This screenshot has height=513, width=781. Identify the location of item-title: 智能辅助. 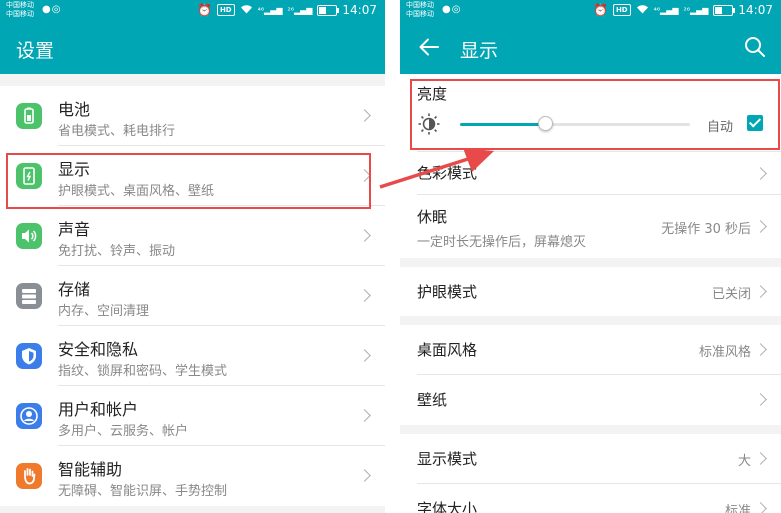
(90, 469).